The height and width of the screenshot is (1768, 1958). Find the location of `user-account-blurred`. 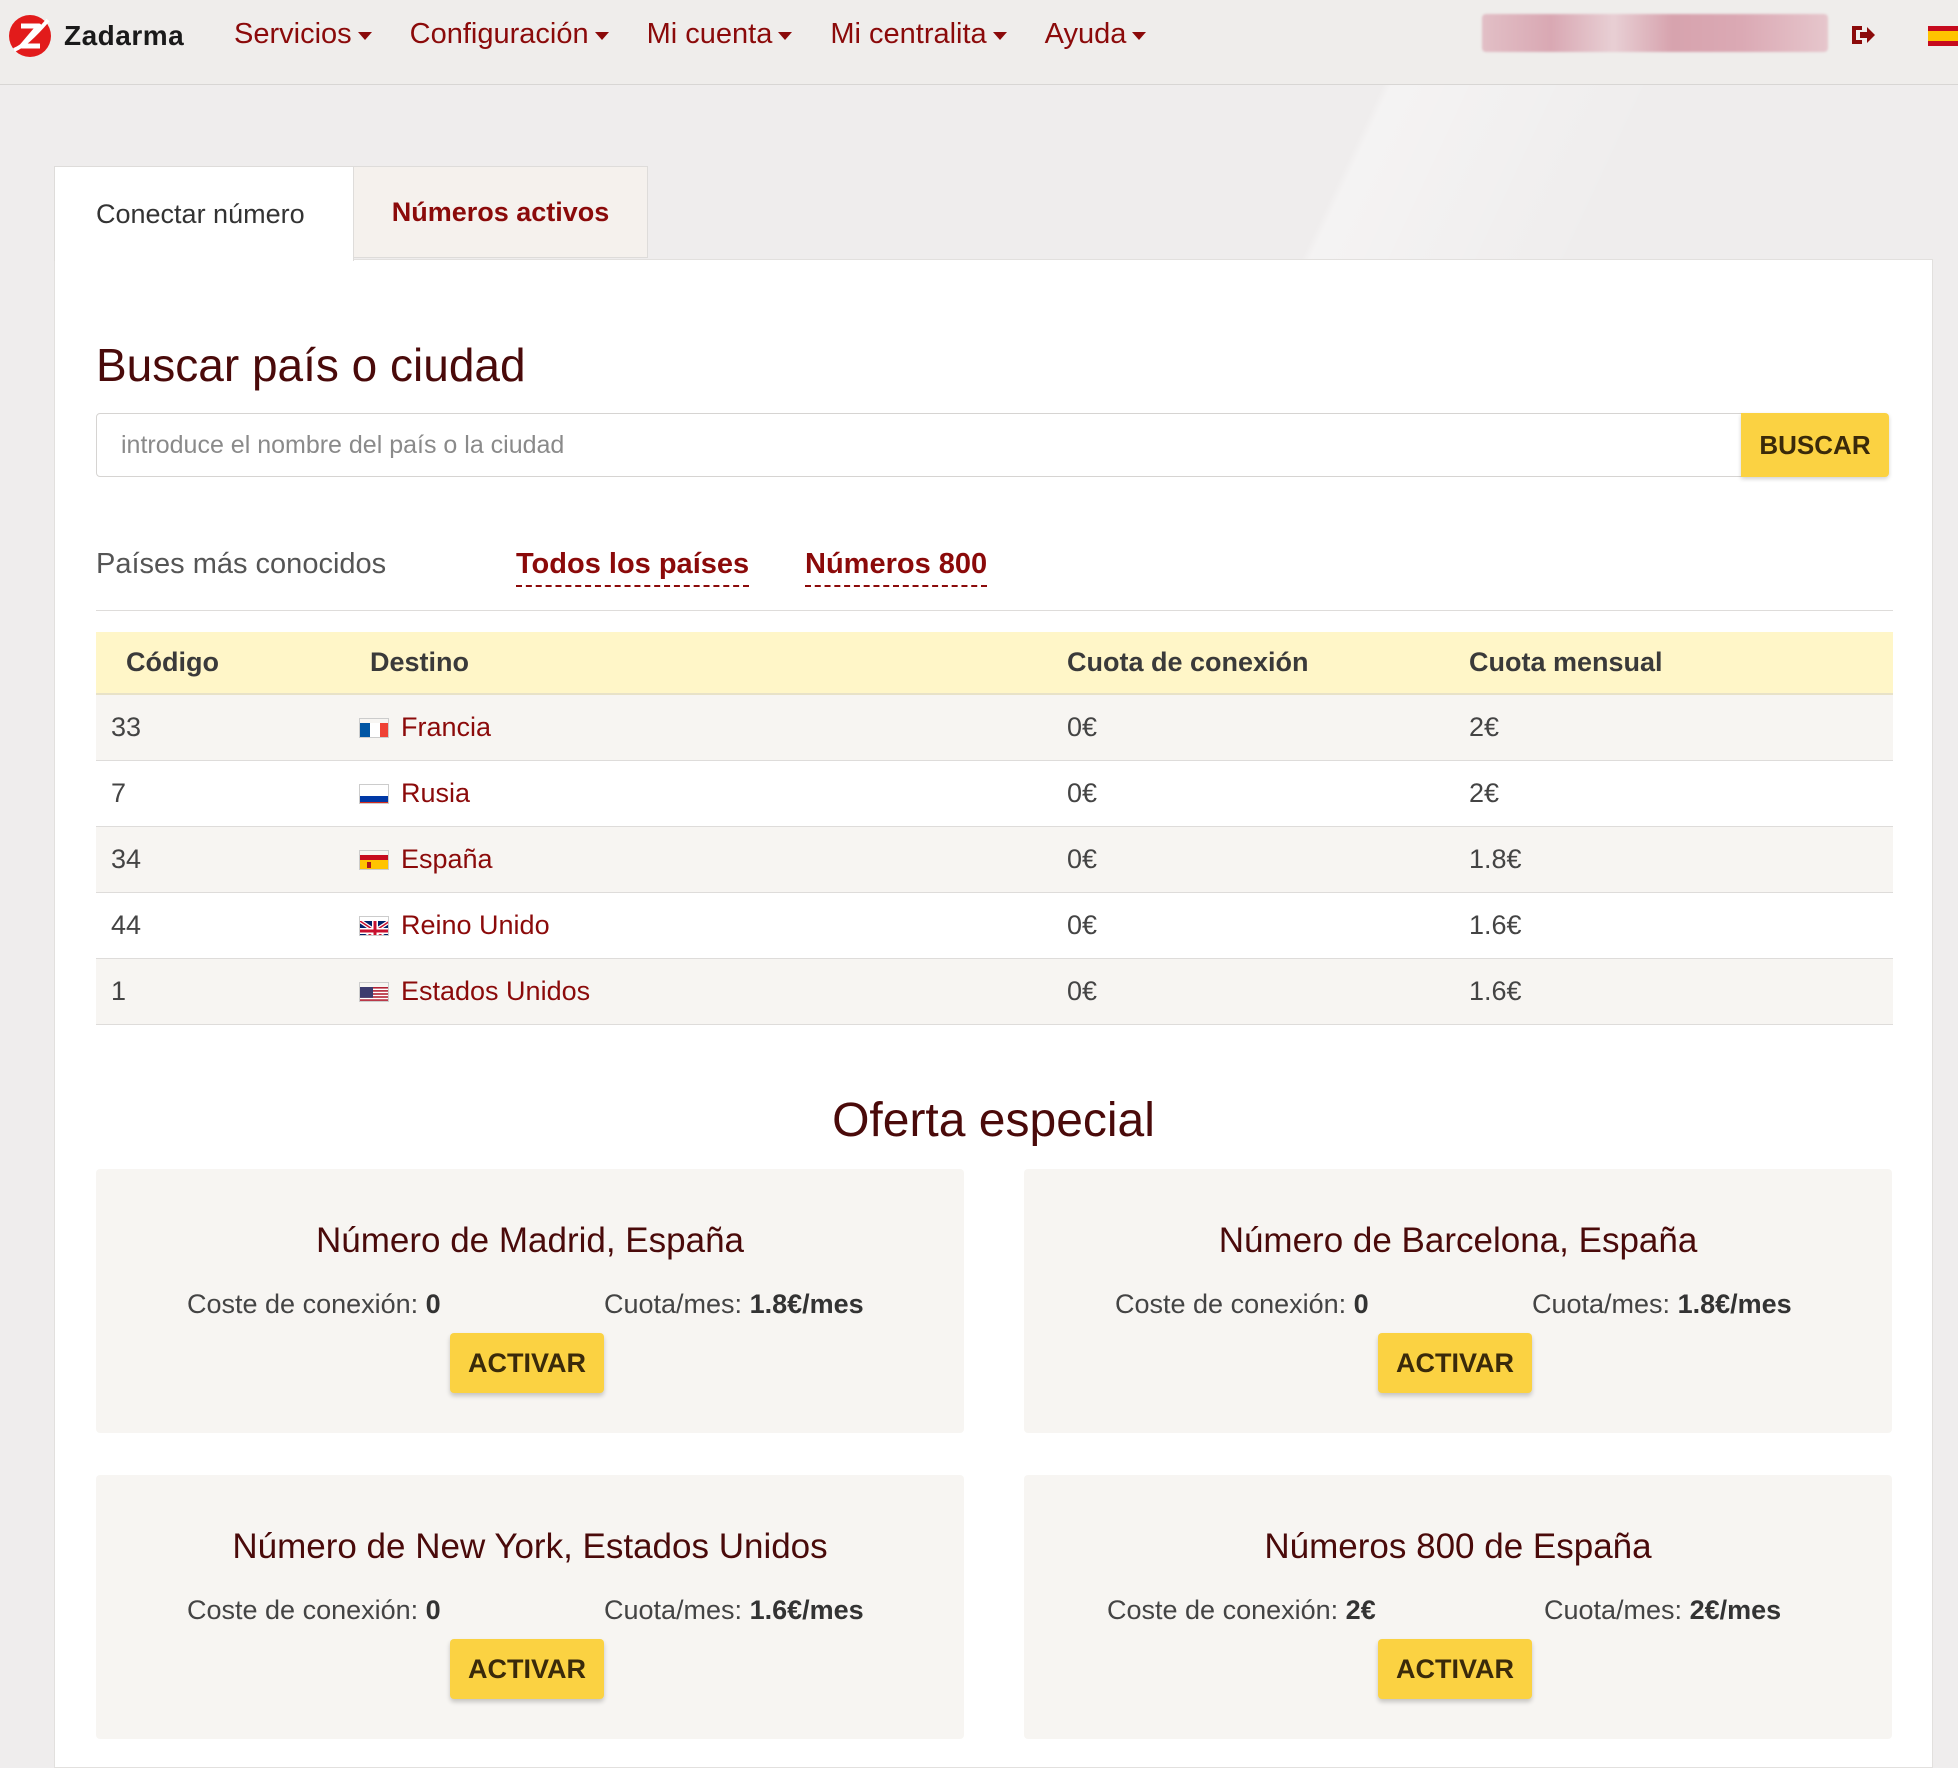

user-account-blurred is located at coordinates (1655, 33).